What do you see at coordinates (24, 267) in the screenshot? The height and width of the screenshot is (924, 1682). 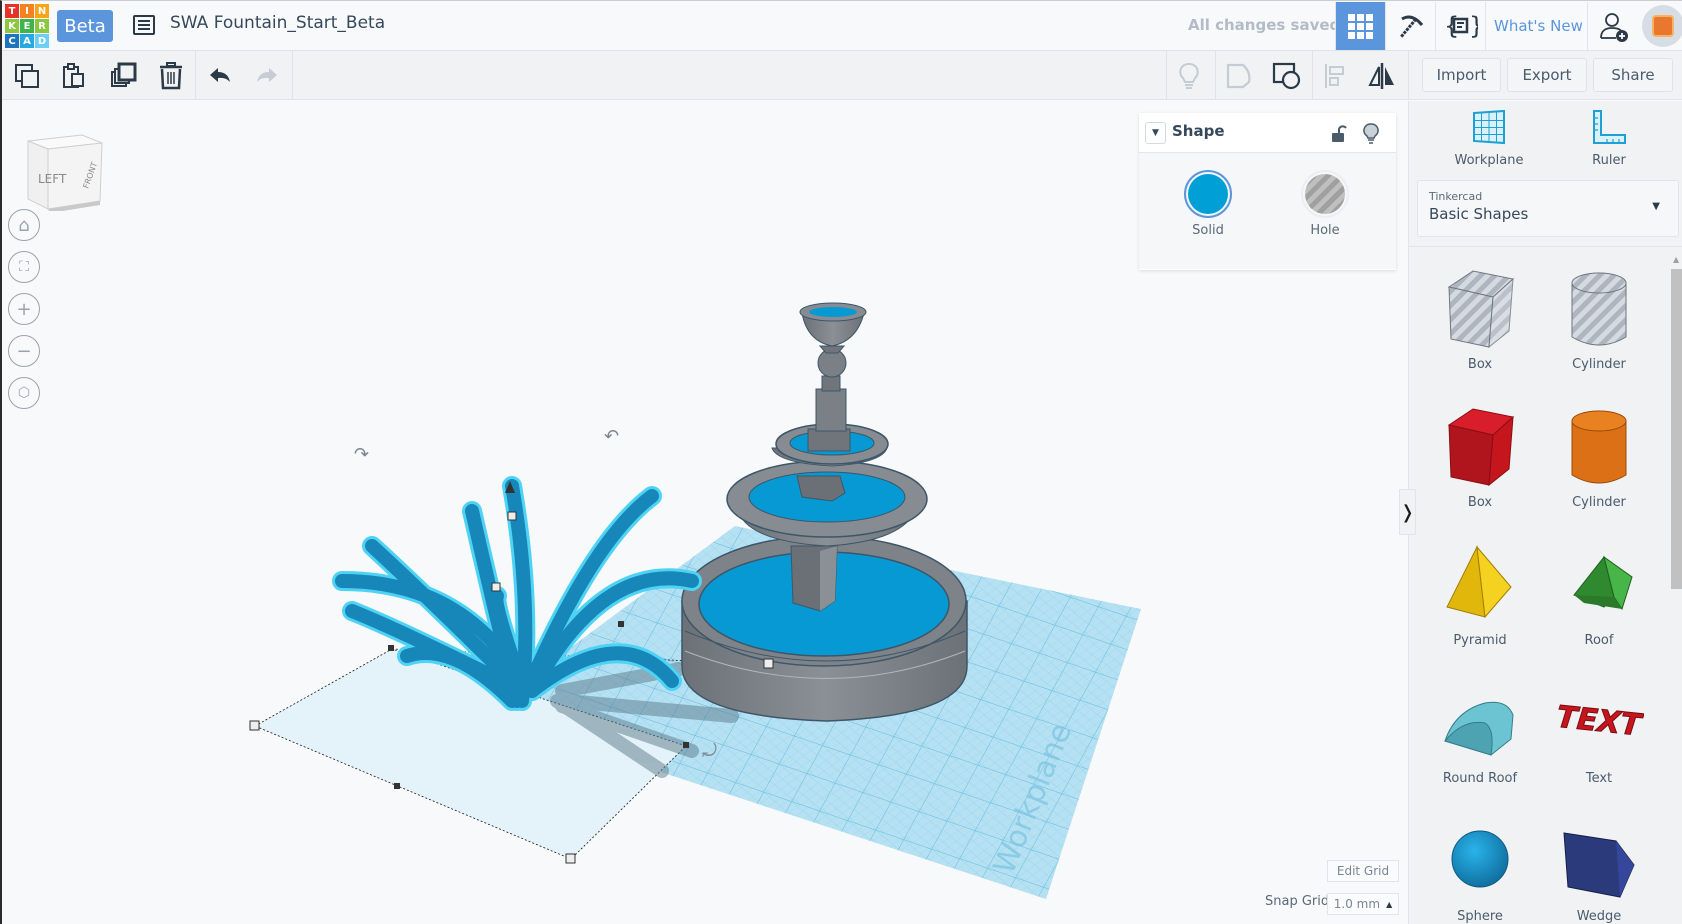 I see `fit-all-button: ⛶` at bounding box center [24, 267].